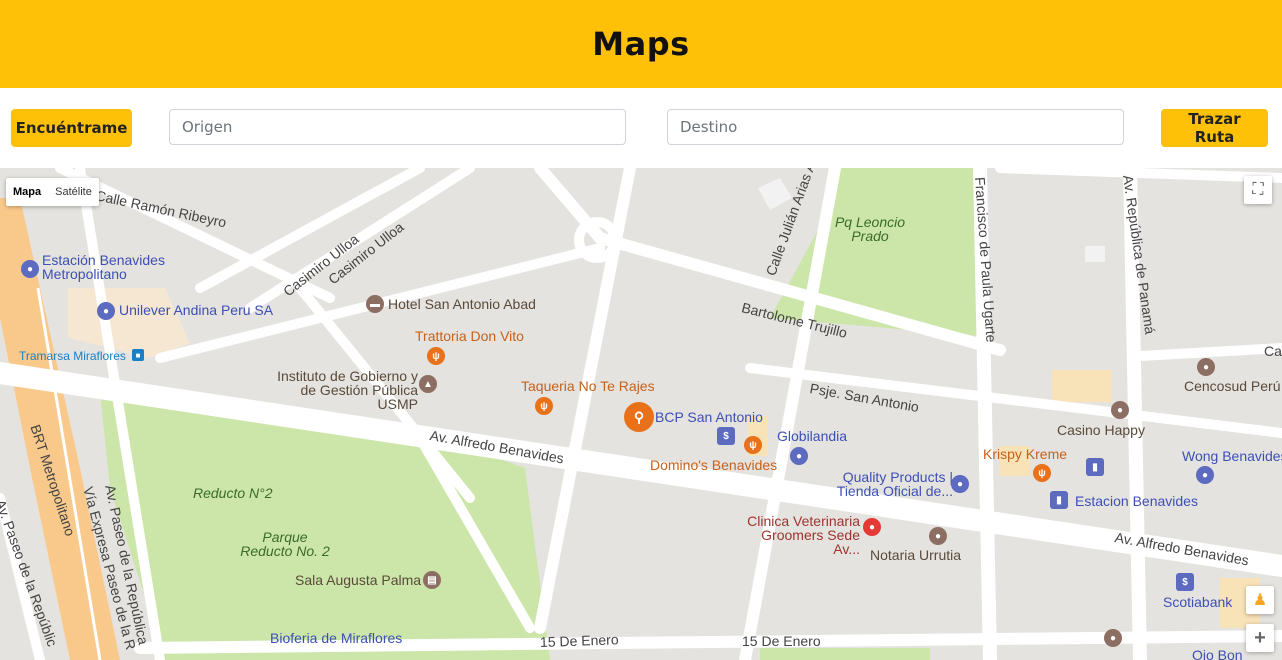  Describe the element at coordinates (27, 192) in the screenshot. I see `map-type-map: Mapa` at that location.